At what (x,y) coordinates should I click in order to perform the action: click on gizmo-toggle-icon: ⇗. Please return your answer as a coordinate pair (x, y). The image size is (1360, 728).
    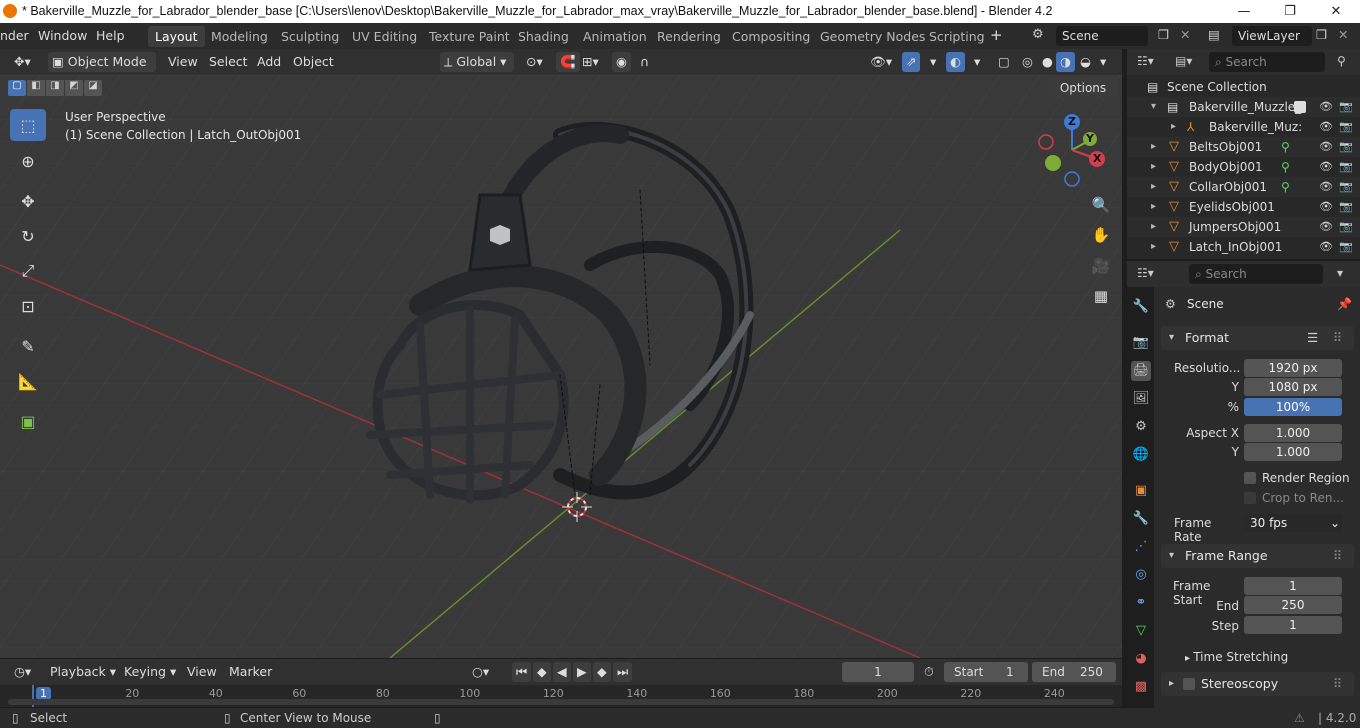
    Looking at the image, I should click on (911, 62).